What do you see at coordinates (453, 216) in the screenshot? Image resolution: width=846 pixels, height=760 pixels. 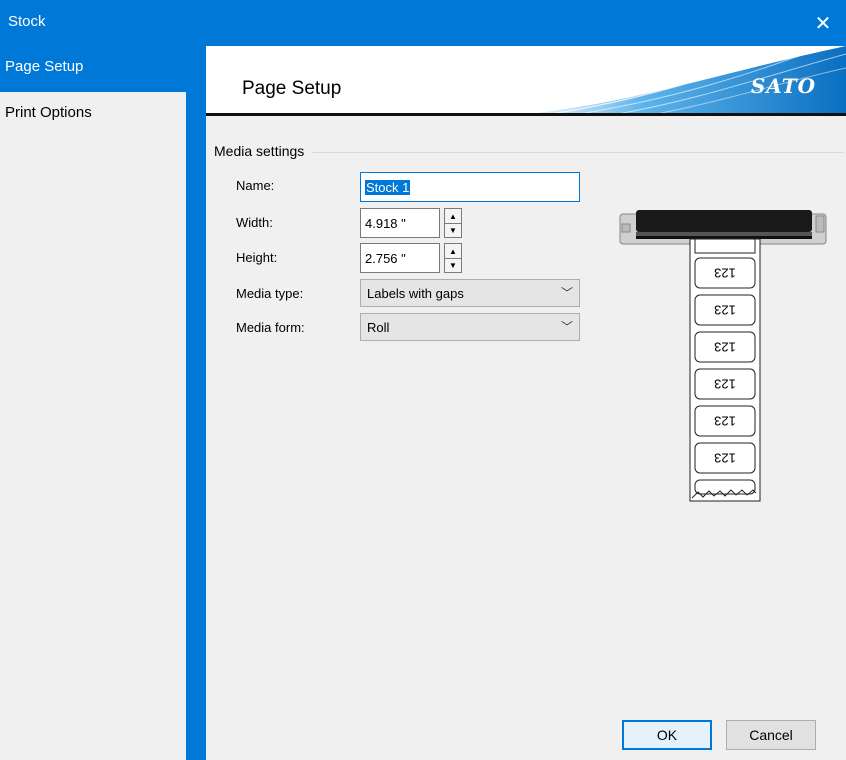 I see `width-spin-up-icon: ▲` at bounding box center [453, 216].